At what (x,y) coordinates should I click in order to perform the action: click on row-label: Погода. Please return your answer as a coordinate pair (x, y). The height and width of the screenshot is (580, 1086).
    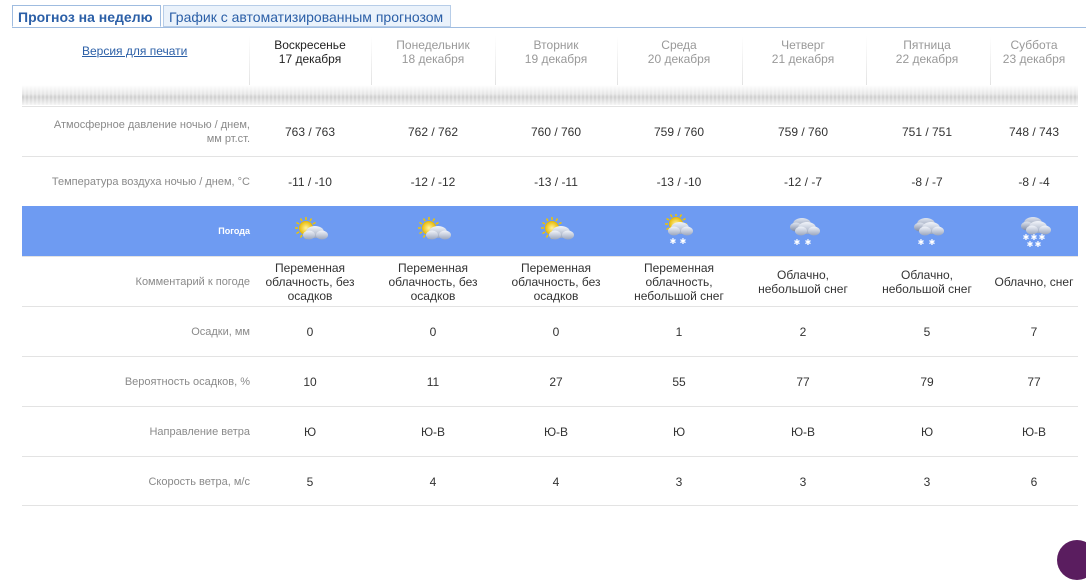
    Looking at the image, I should click on (234, 231).